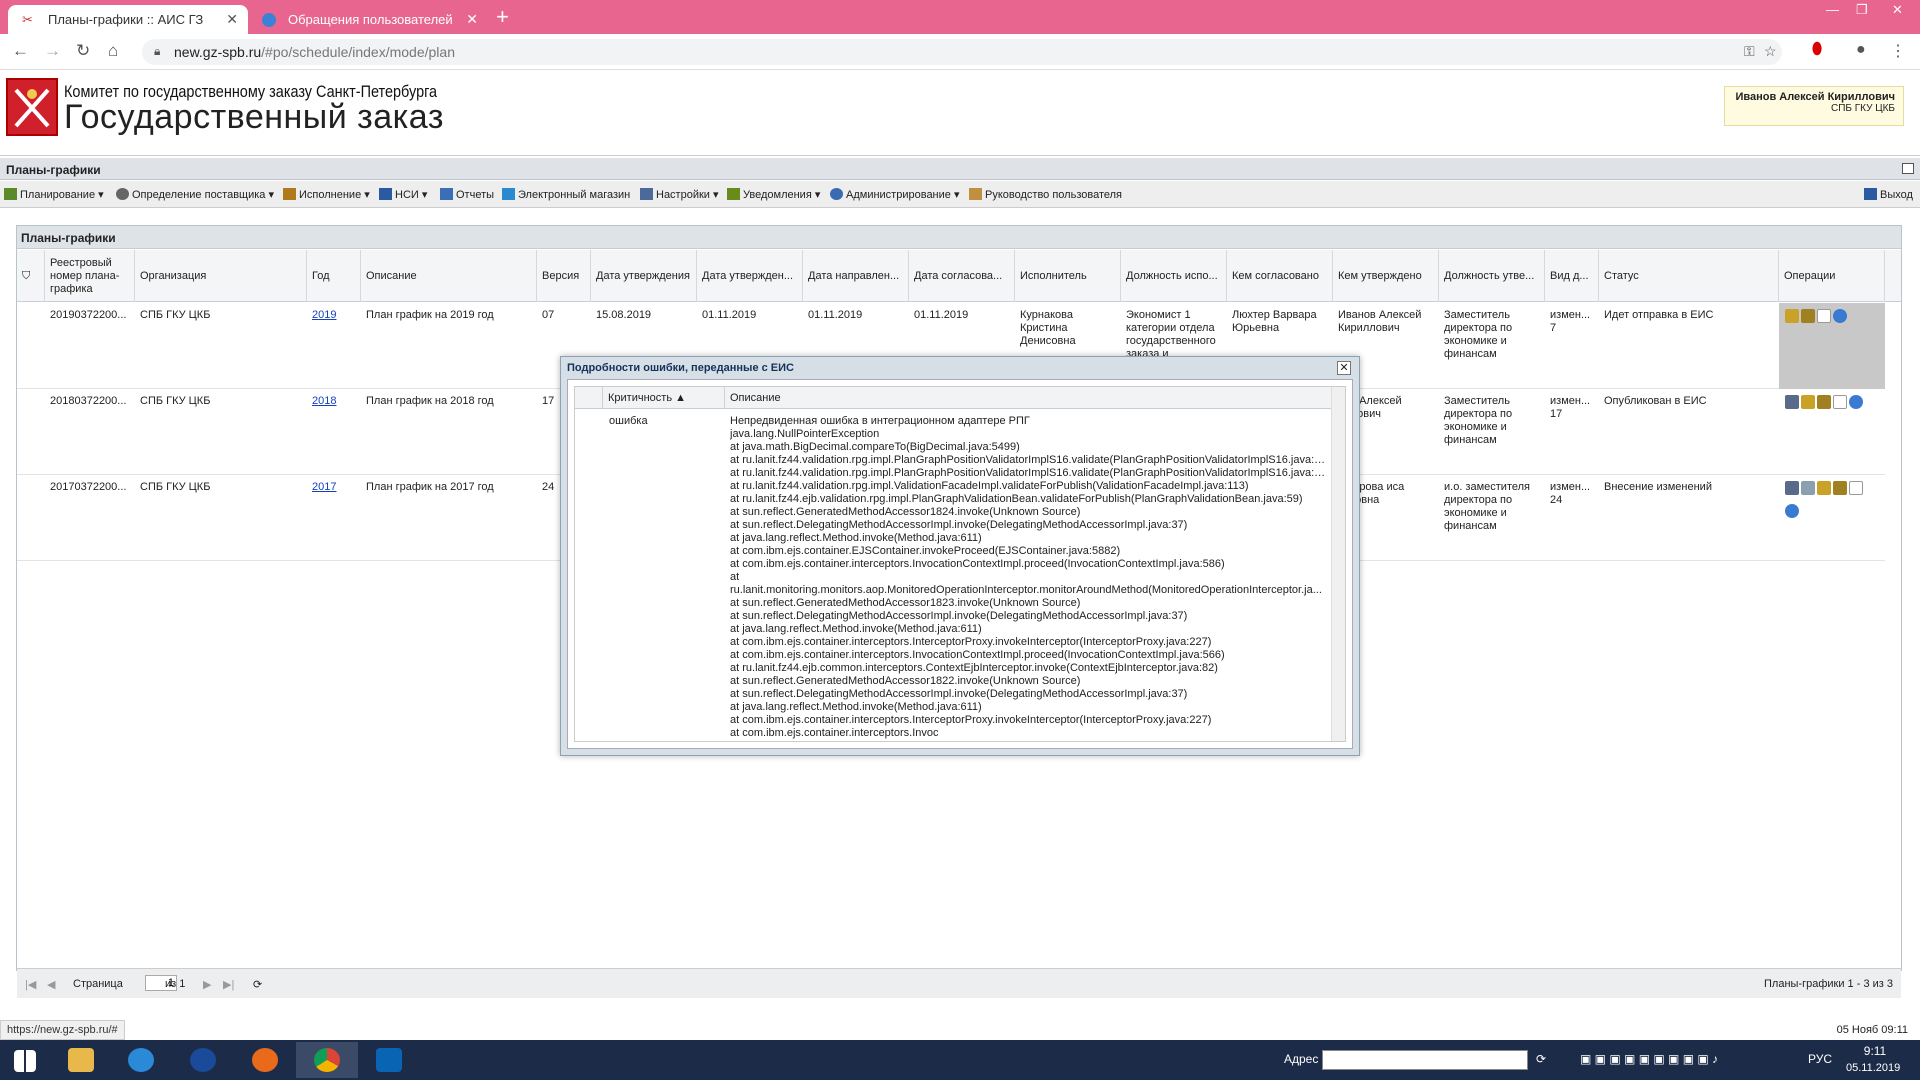 Image resolution: width=1920 pixels, height=1080 pixels. I want to click on taskbar-app, so click(203, 1060).